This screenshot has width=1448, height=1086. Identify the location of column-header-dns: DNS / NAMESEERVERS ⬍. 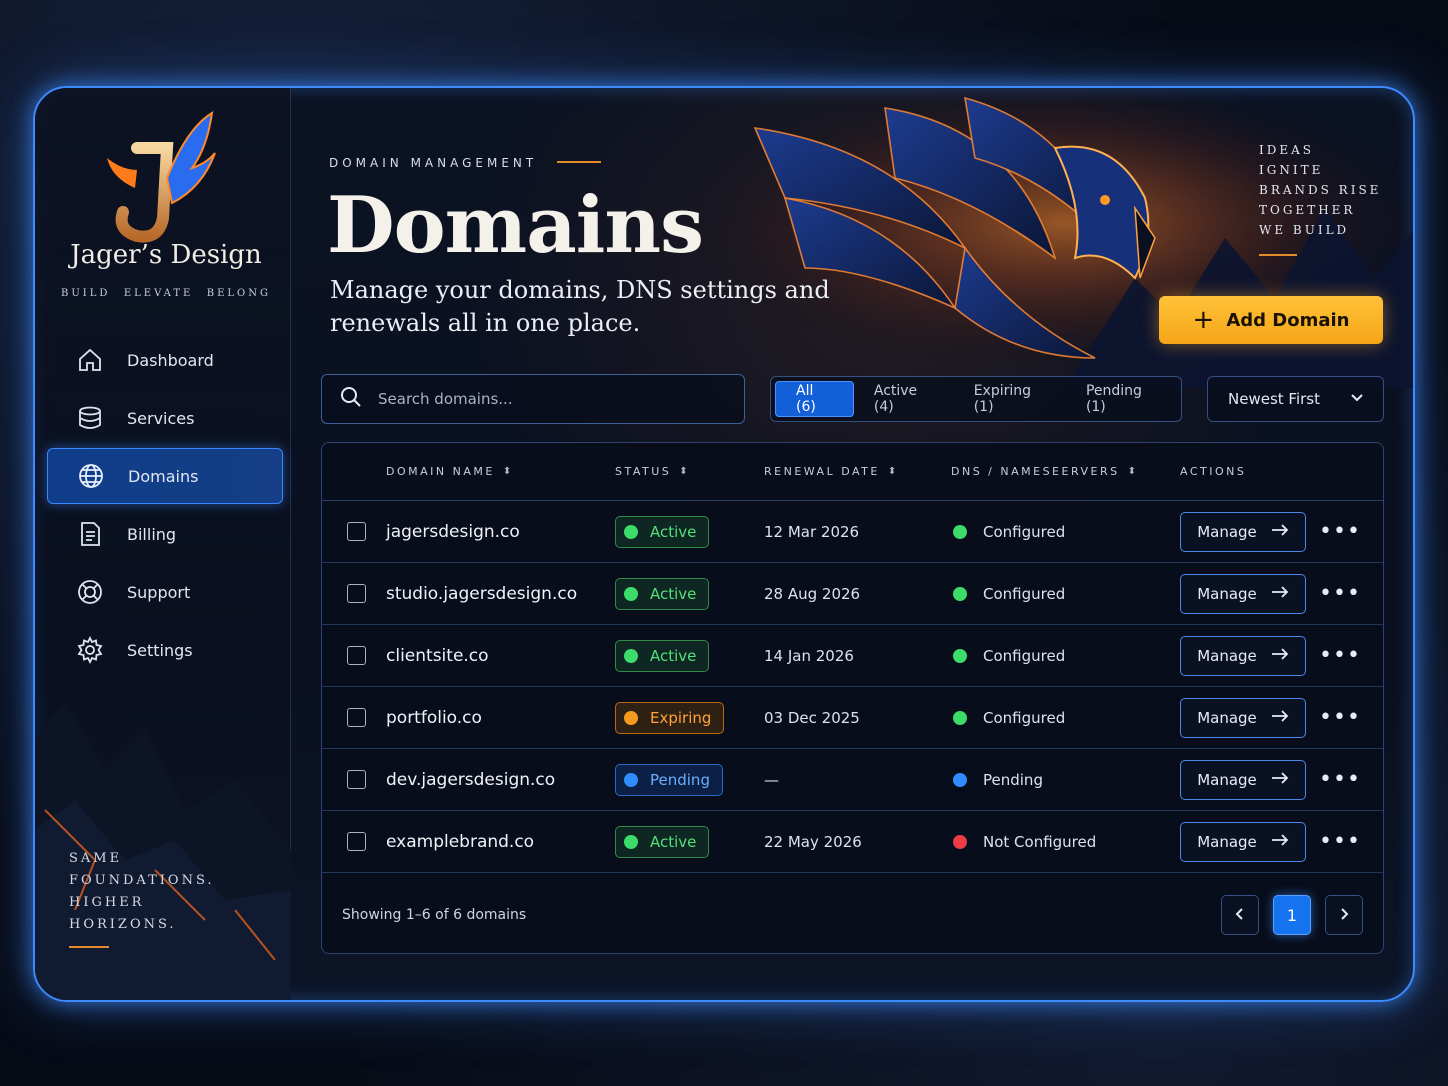
(1065, 471).